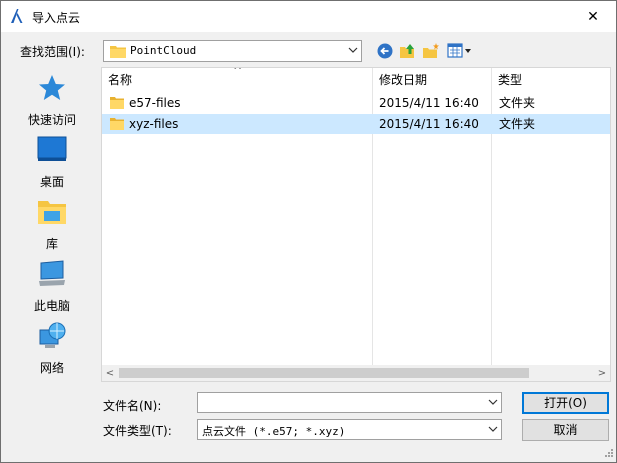 This screenshot has width=617, height=463. Describe the element at coordinates (137, 431) in the screenshot. I see `filetype-label: 文件类型(T):` at that location.